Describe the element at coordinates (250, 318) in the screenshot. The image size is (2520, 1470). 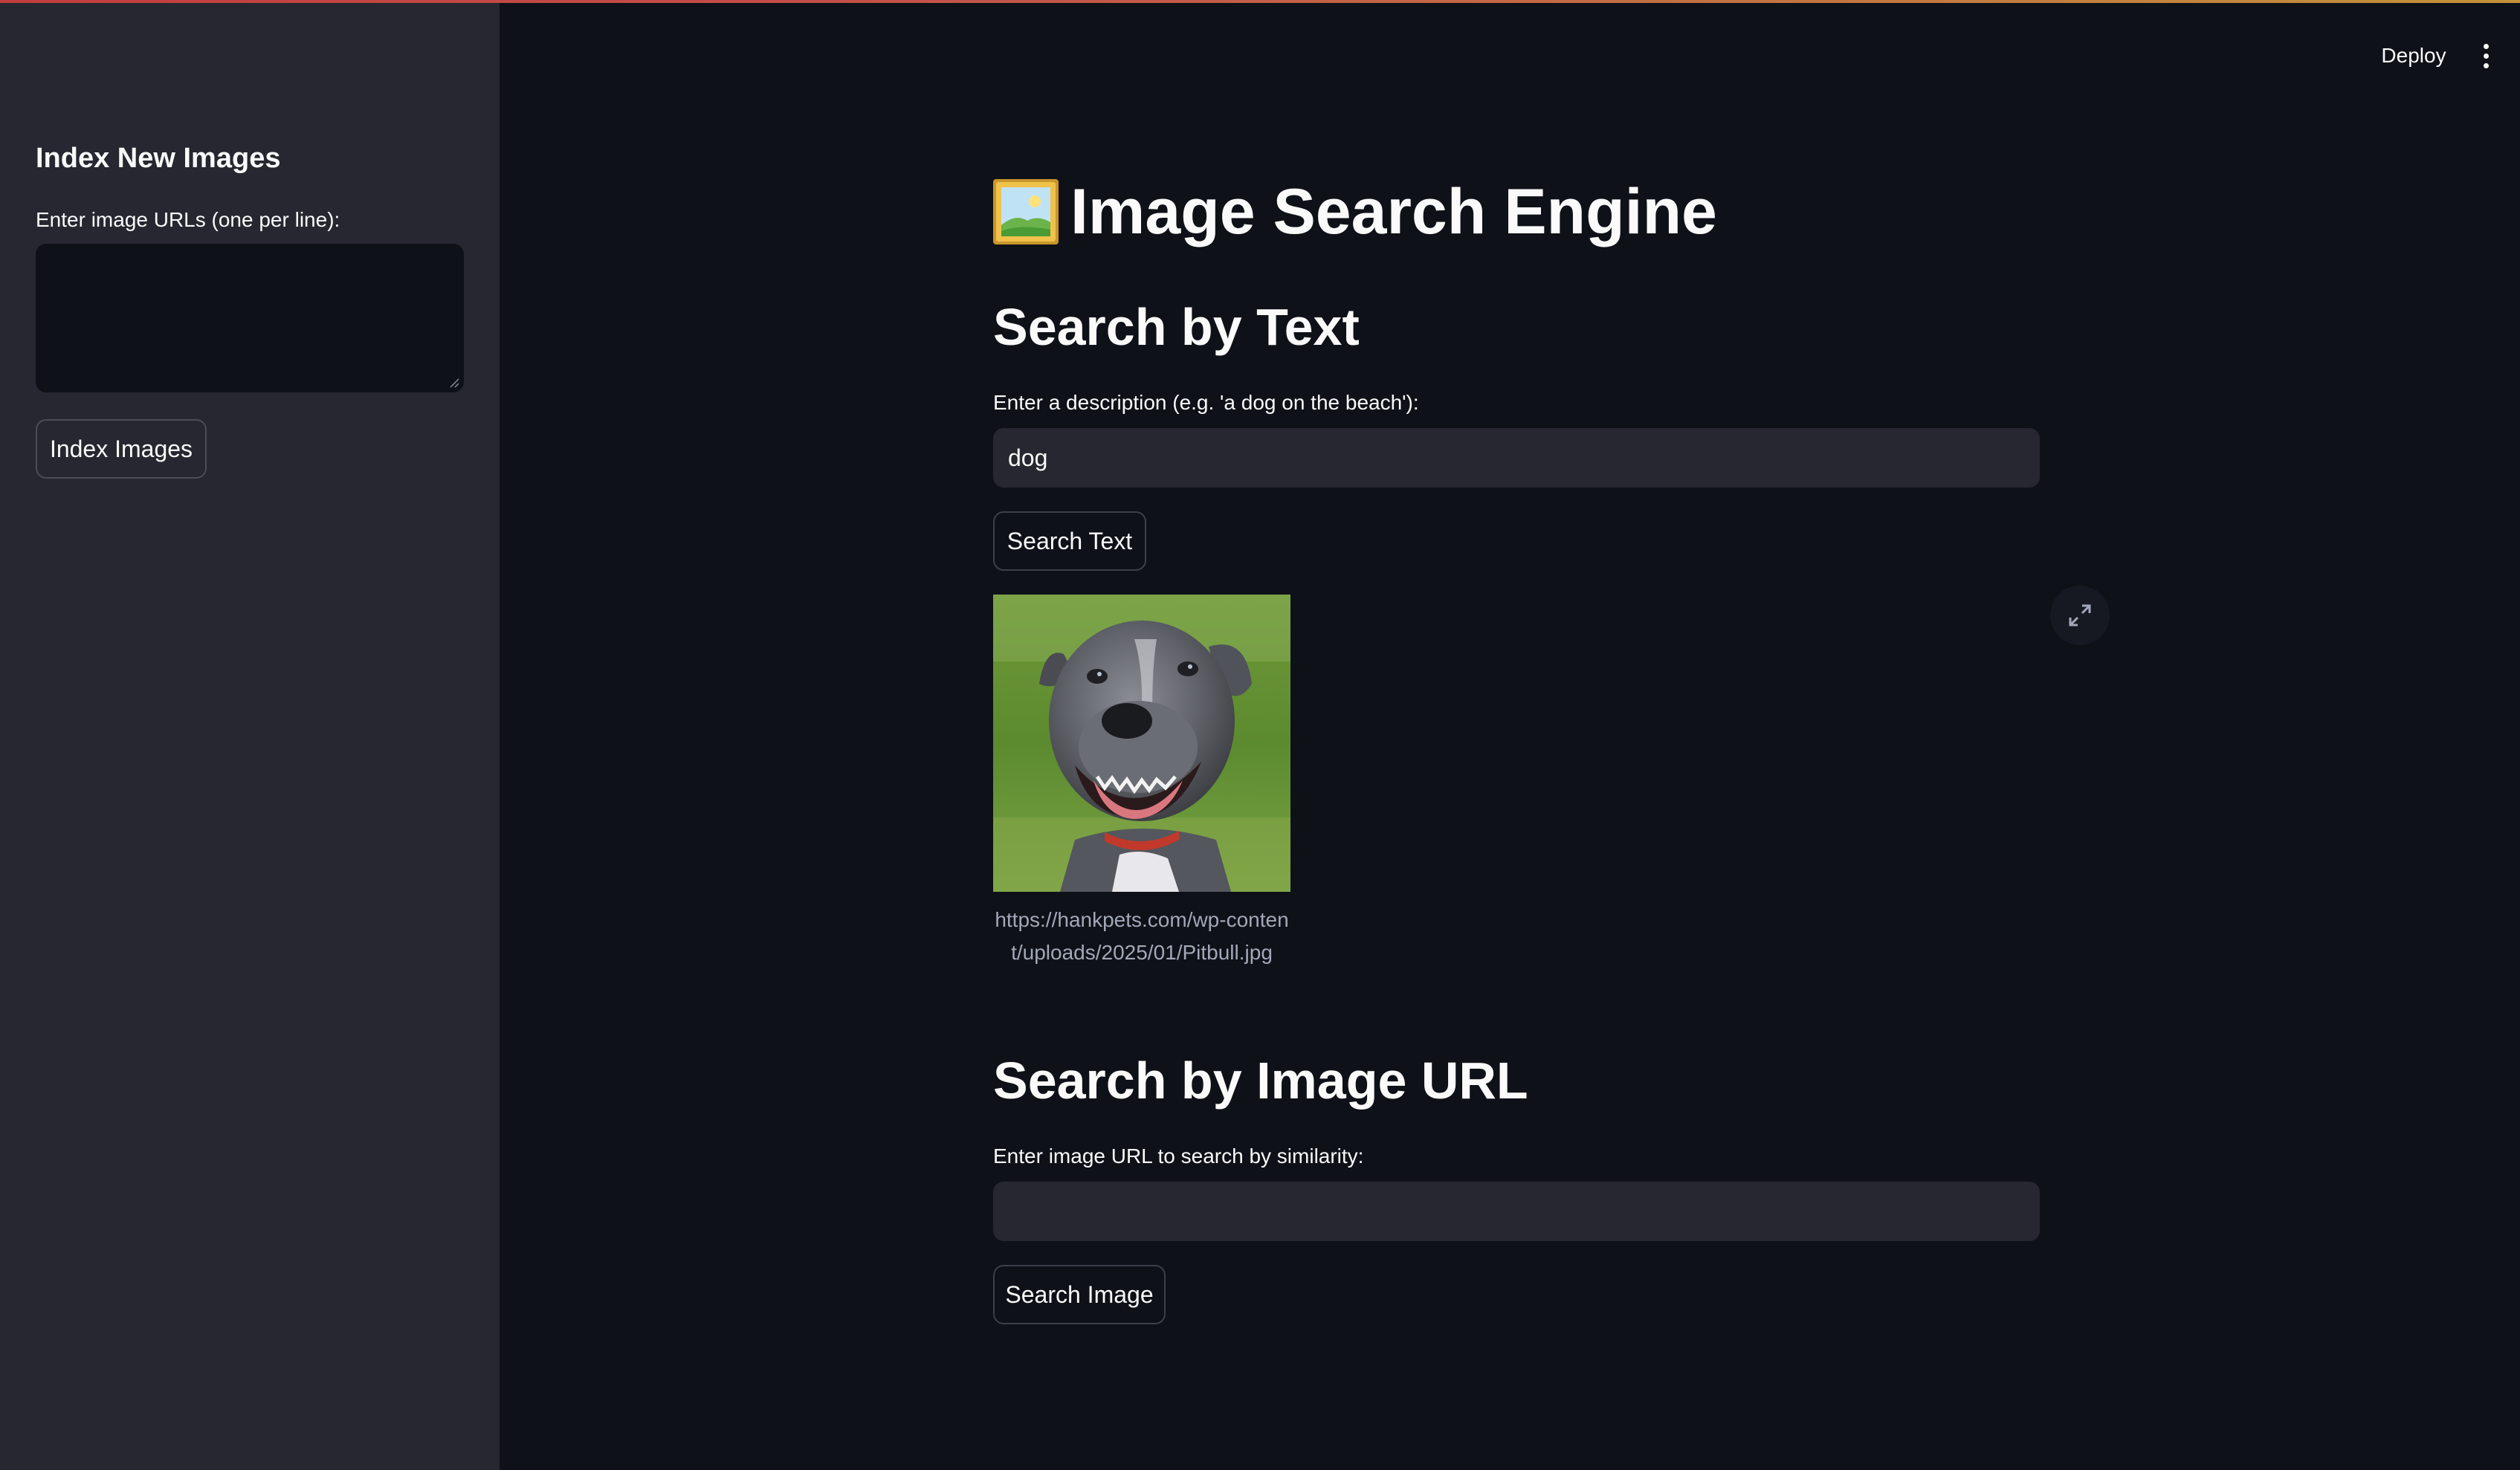
I see `image-urls-textarea` at that location.